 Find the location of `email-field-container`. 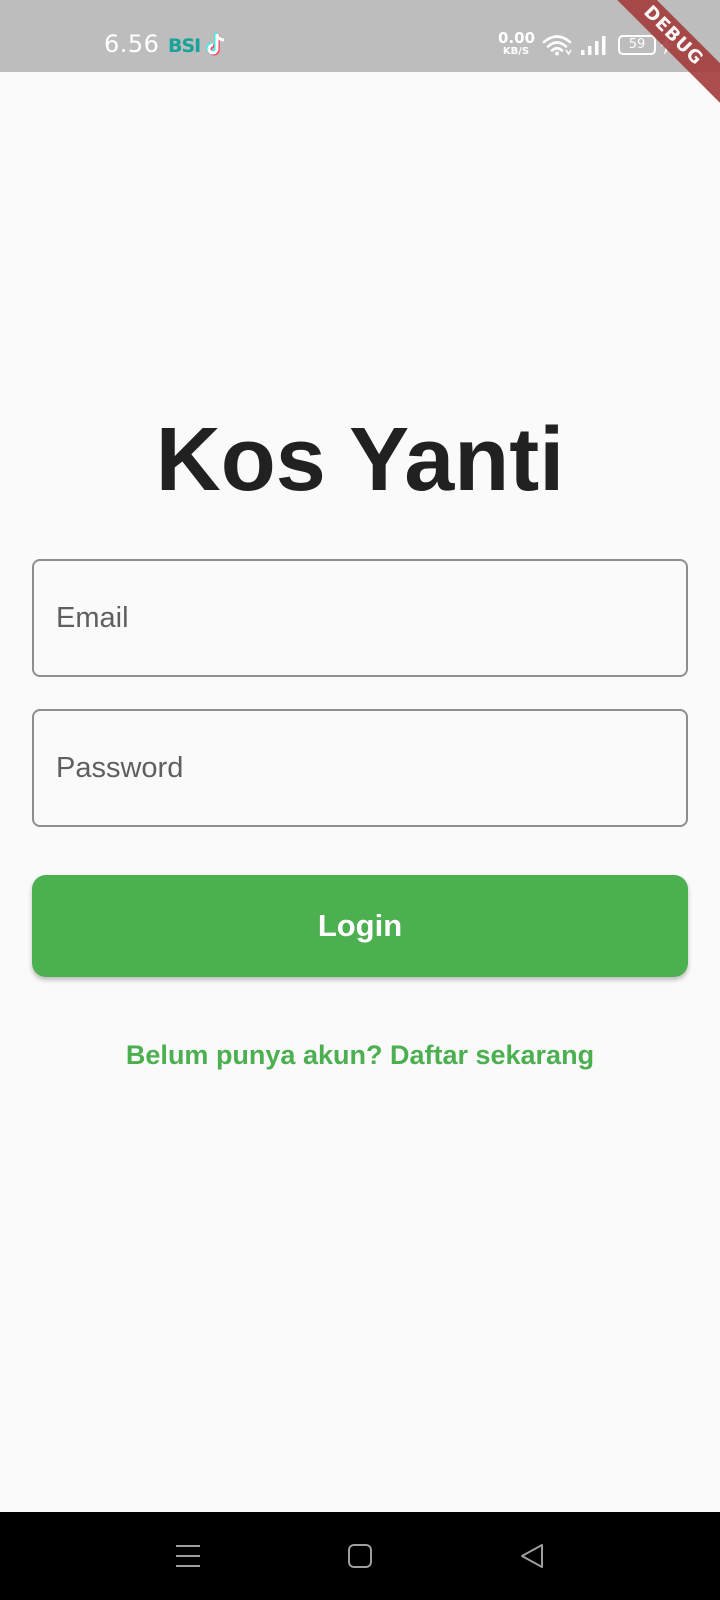

email-field-container is located at coordinates (360, 618).